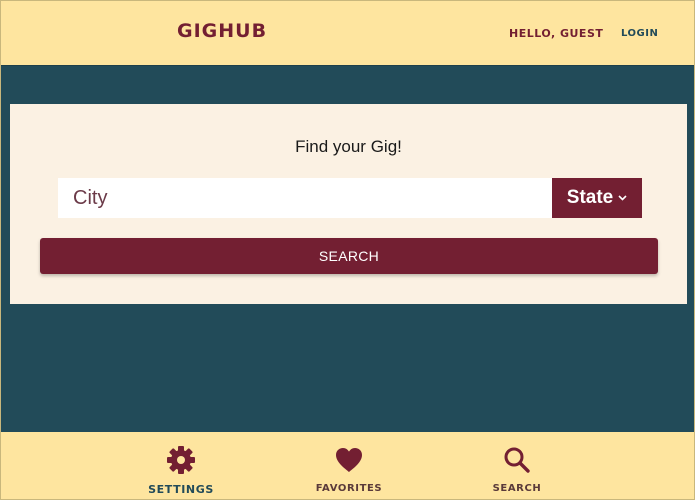  I want to click on nav-label-favorites: FAVORITES, so click(349, 488).